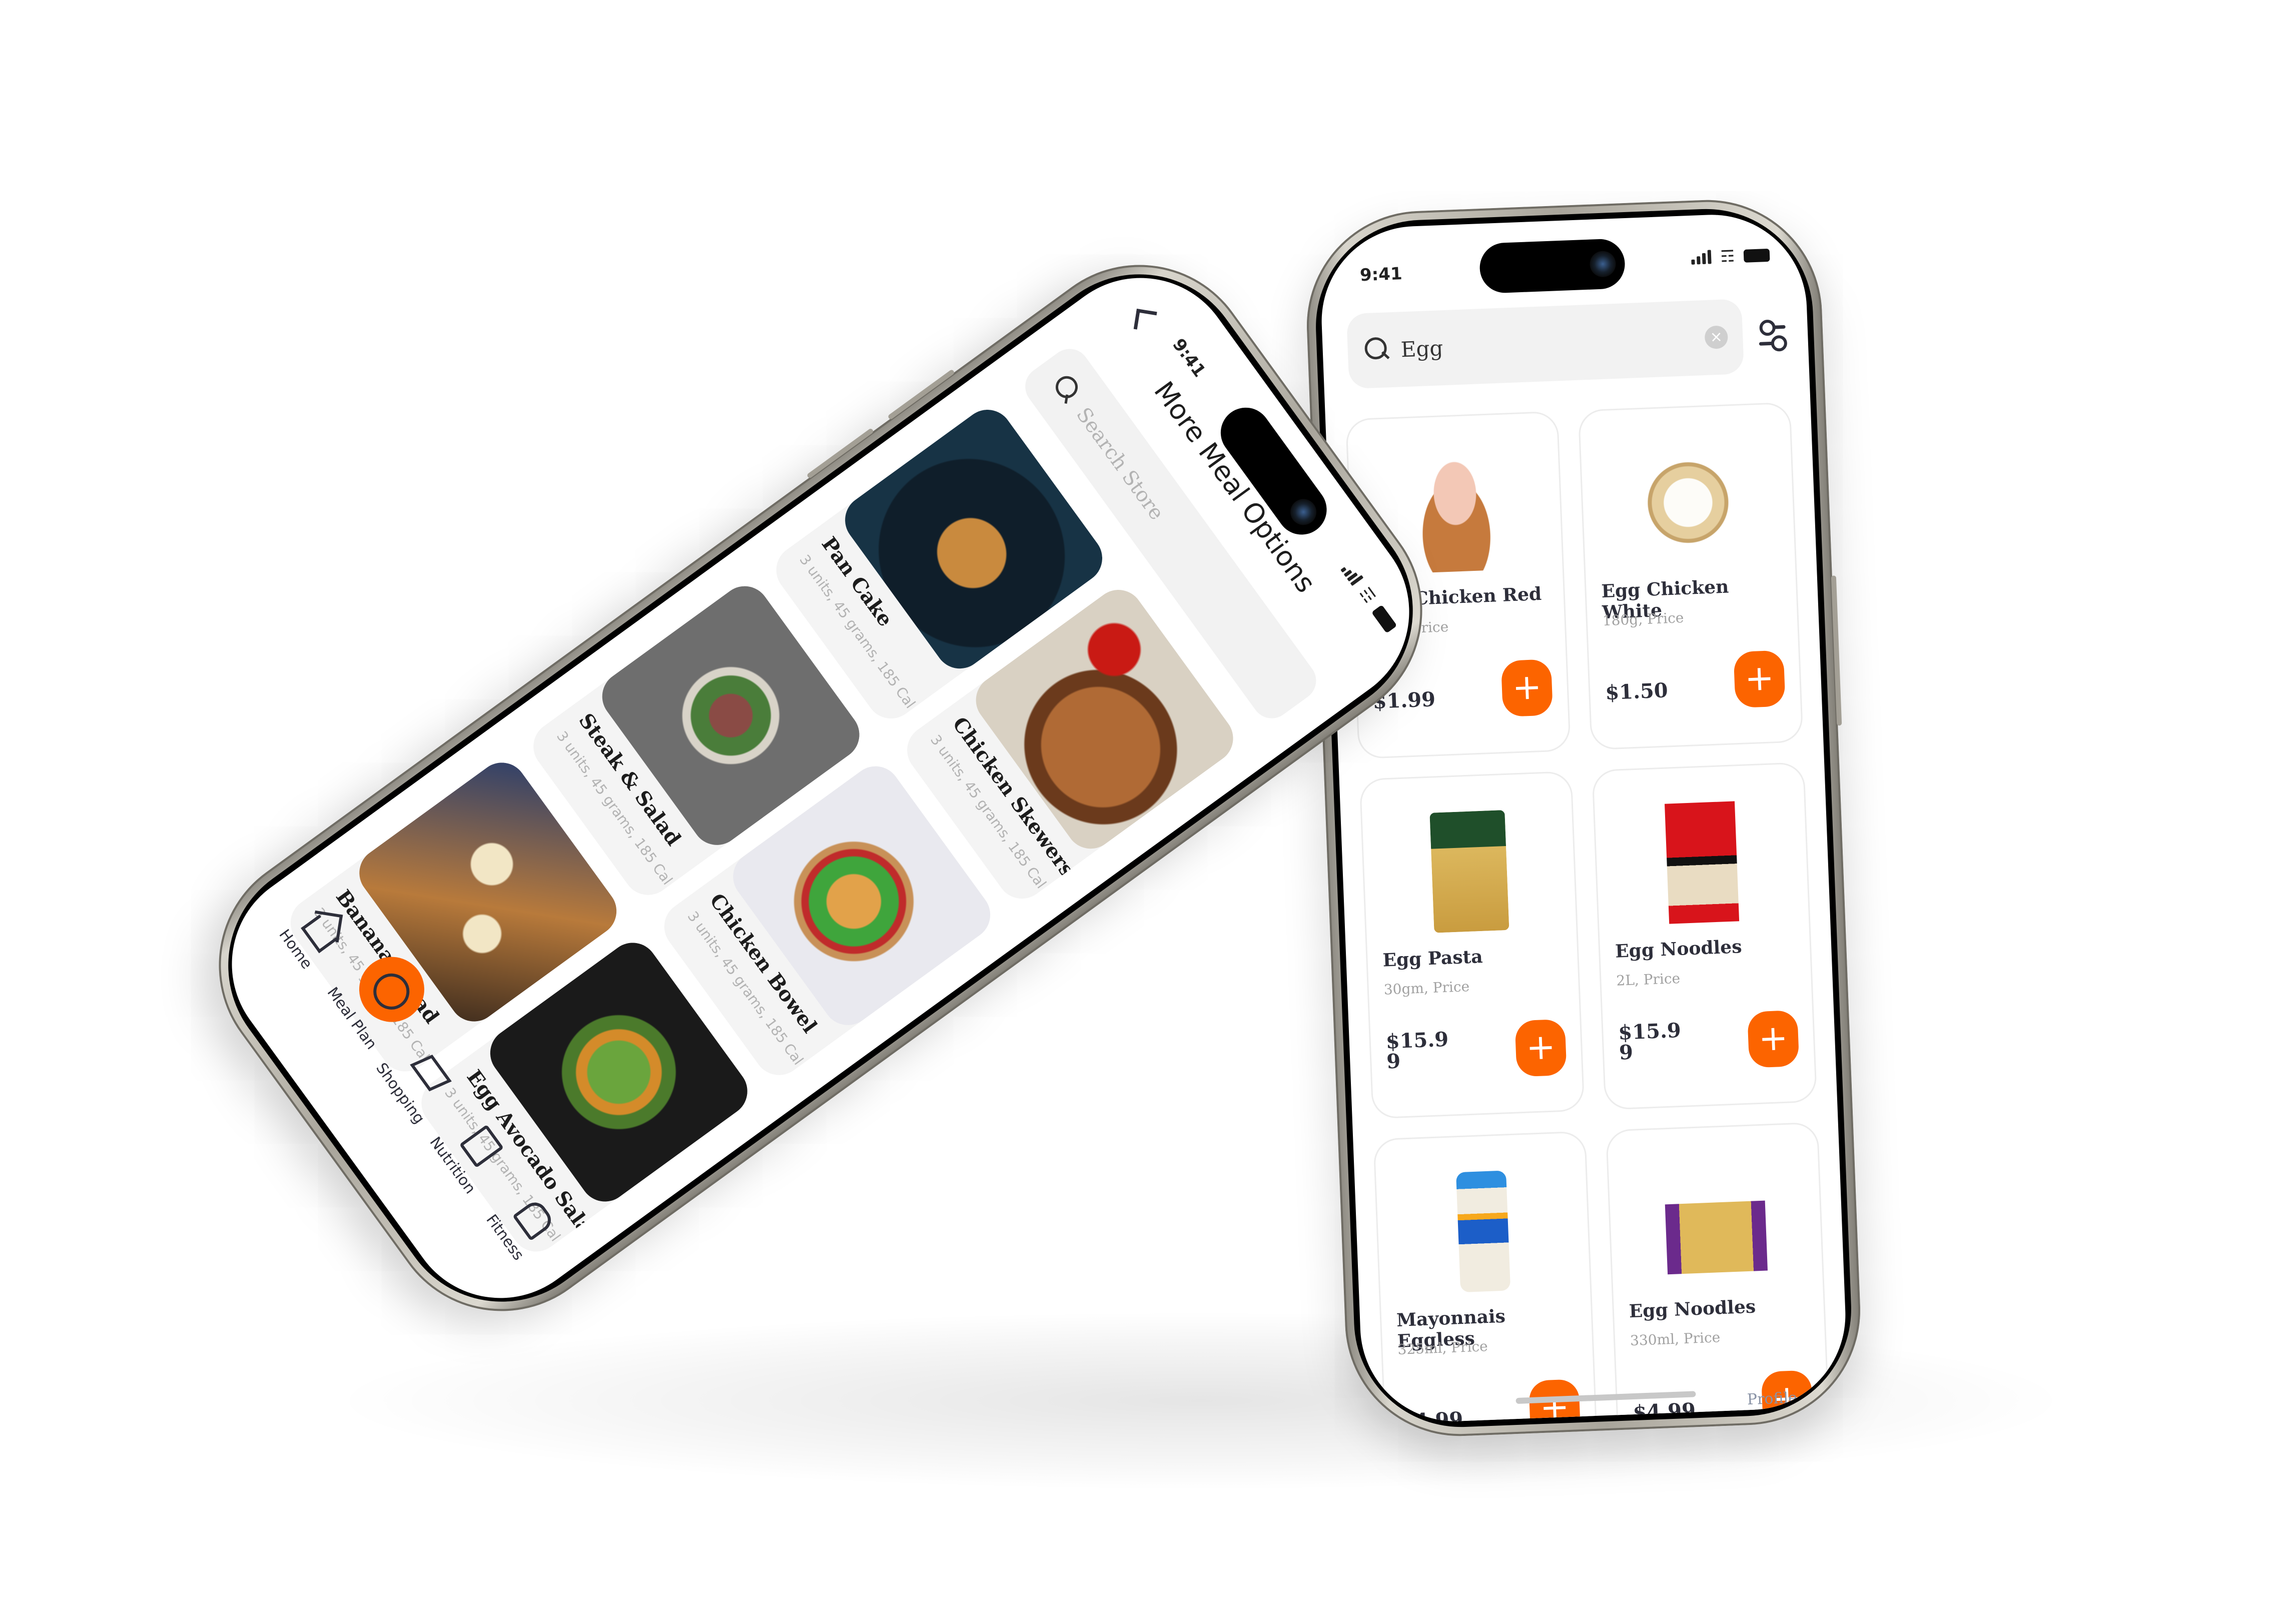 Image resolution: width=2296 pixels, height=1600 pixels. I want to click on search-placeholder: Search Store, so click(1120, 463).